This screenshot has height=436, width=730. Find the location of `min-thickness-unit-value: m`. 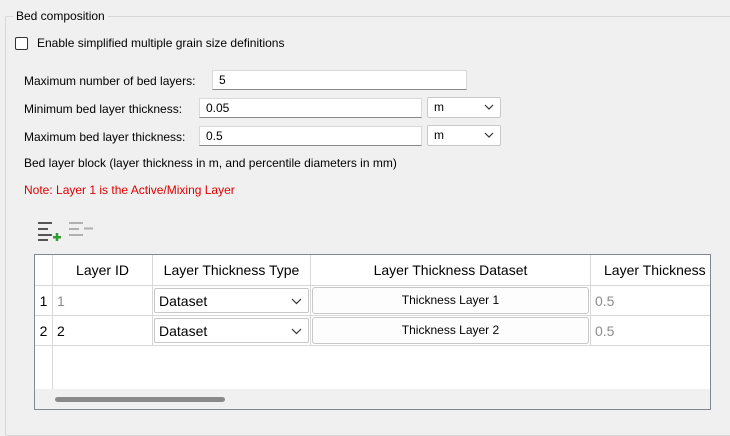

min-thickness-unit-value: m is located at coordinates (439, 107).